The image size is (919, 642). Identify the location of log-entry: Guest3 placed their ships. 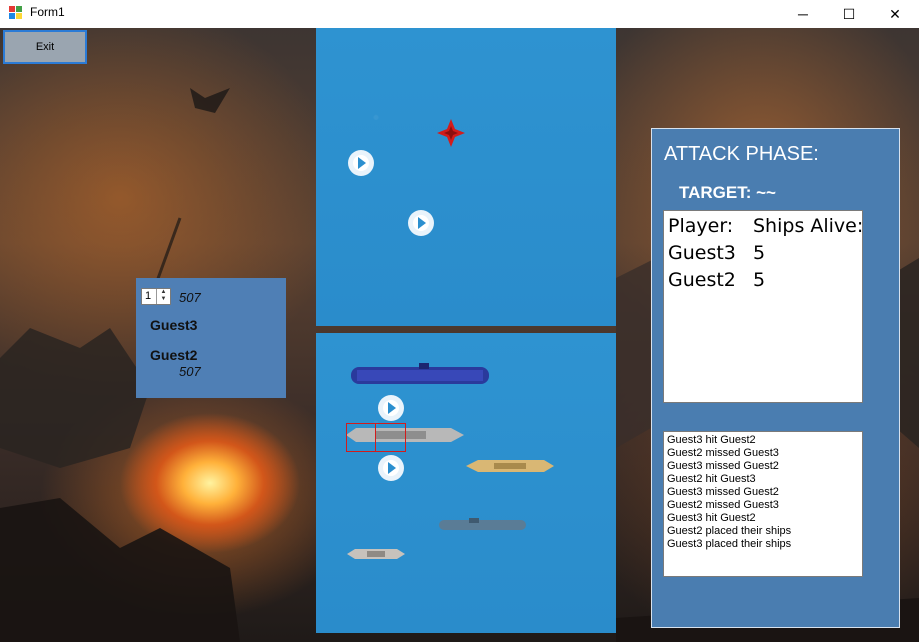
(729, 544).